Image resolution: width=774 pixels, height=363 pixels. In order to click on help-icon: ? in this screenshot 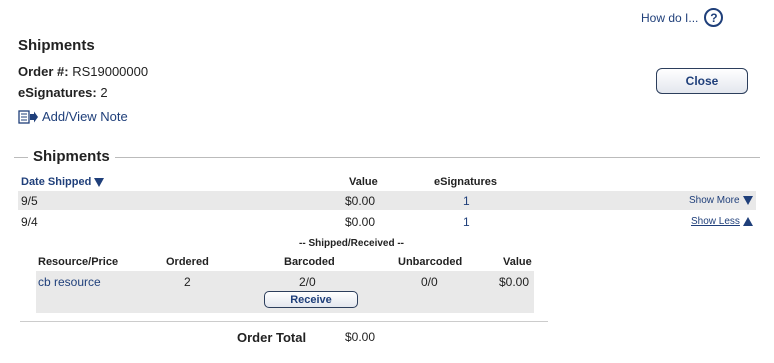, I will do `click(714, 17)`.